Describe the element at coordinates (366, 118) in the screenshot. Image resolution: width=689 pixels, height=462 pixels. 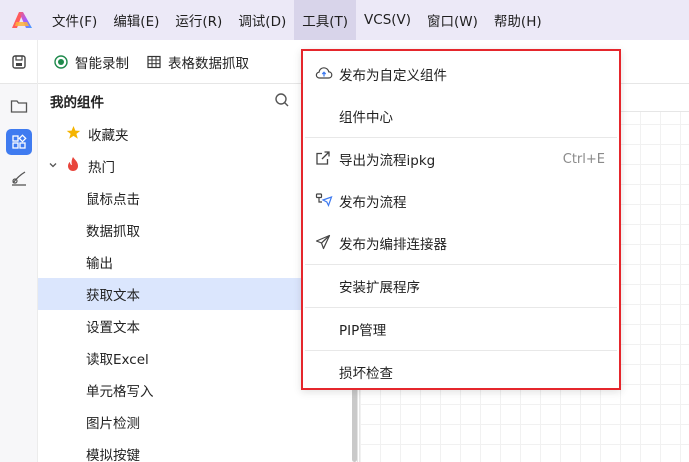
I see `menu-item-label: 组件中心` at that location.